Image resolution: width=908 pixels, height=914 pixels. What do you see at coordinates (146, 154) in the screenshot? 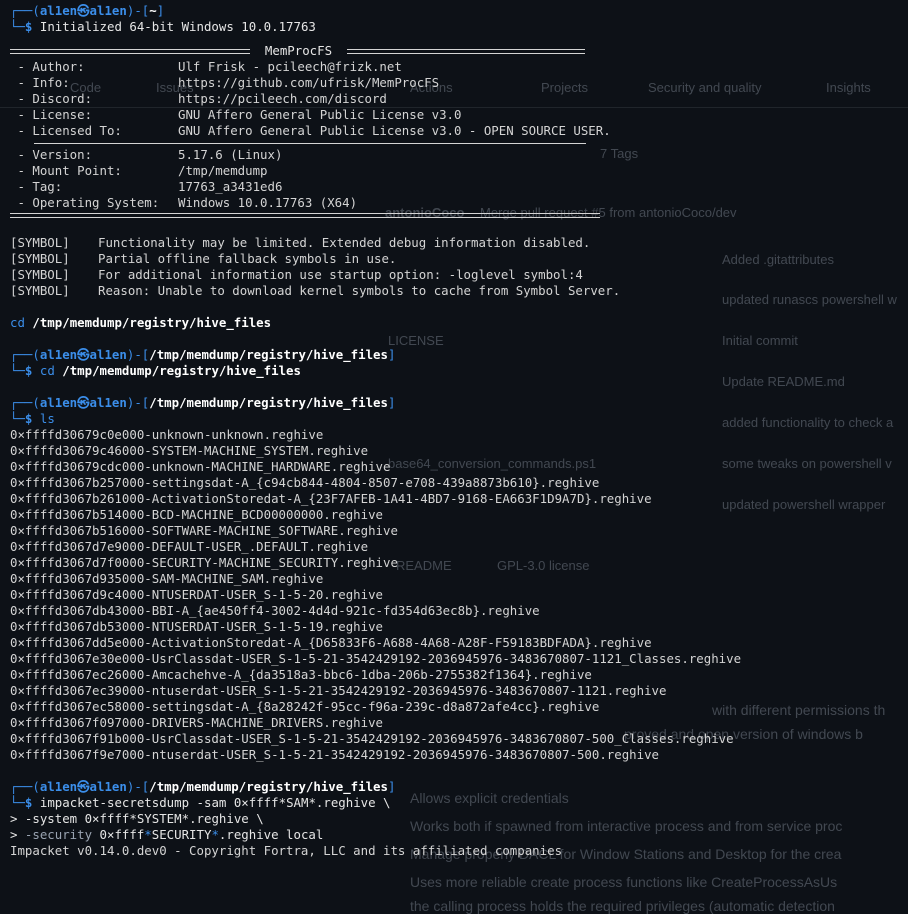
I see `version-row: - Version: 5.17.6 (Linux)` at bounding box center [146, 154].